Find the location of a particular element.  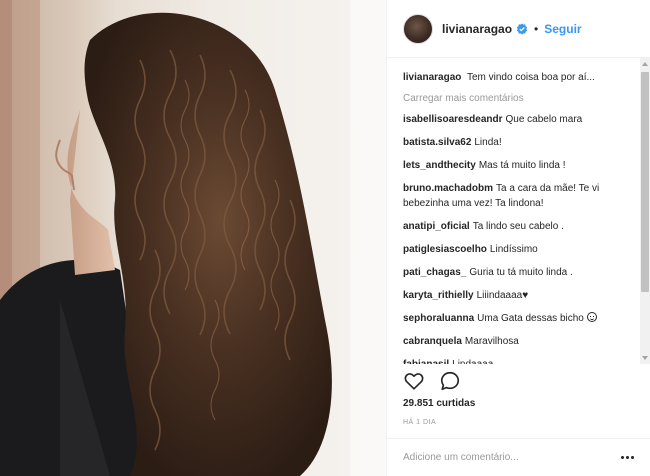

comment-text: Ta lindo seu cabelo . is located at coordinates (518, 226).